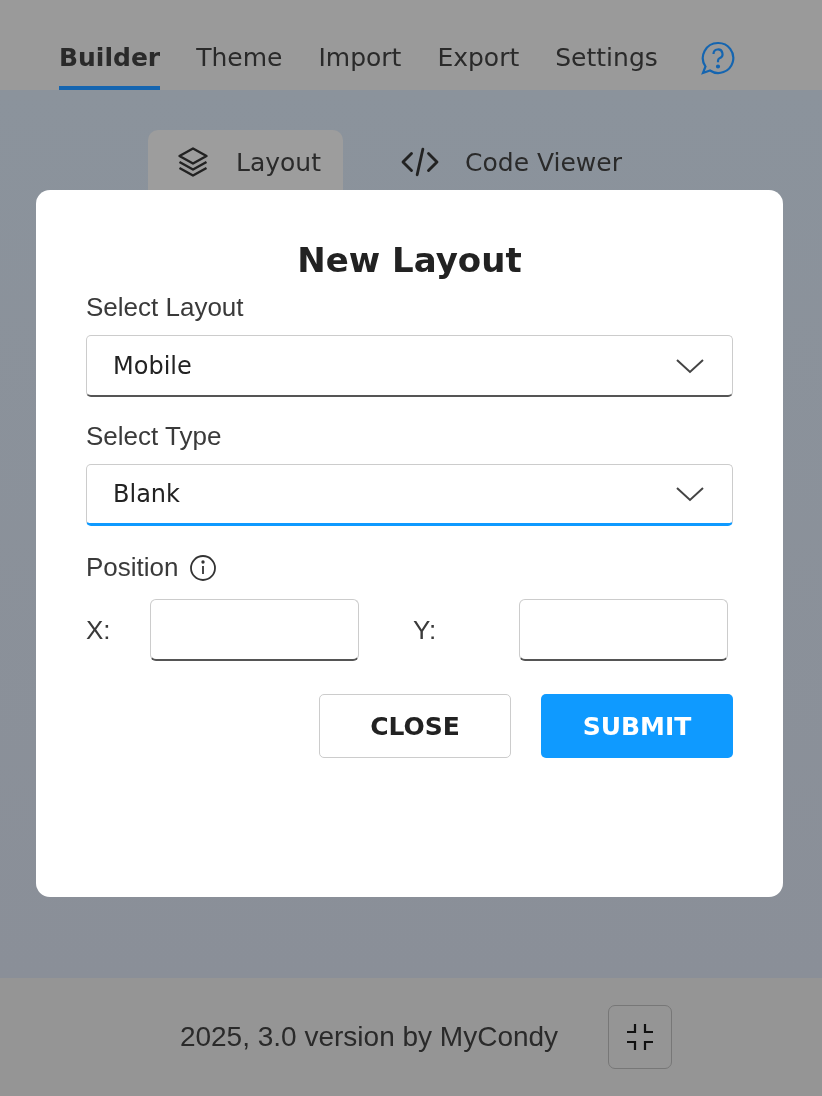  What do you see at coordinates (508, 175) in the screenshot?
I see `view-tab: Code Viewer` at bounding box center [508, 175].